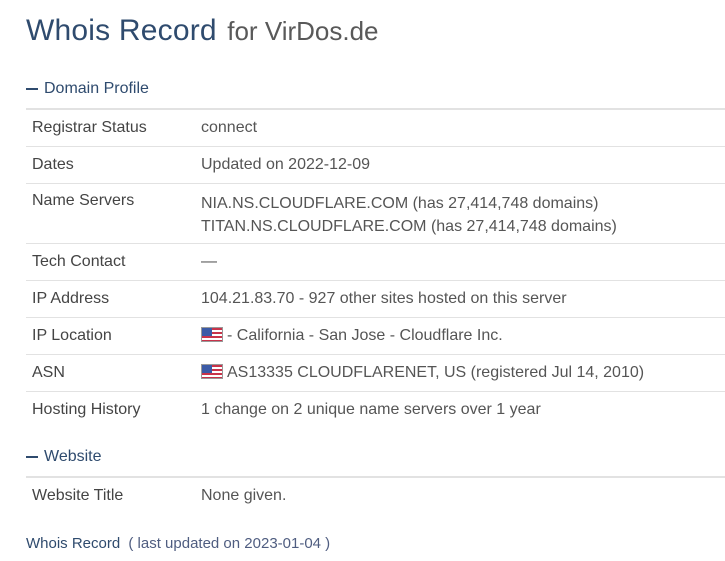 Image resolution: width=725 pixels, height=561 pixels. What do you see at coordinates (244, 495) in the screenshot?
I see `row-value: None given.` at bounding box center [244, 495].